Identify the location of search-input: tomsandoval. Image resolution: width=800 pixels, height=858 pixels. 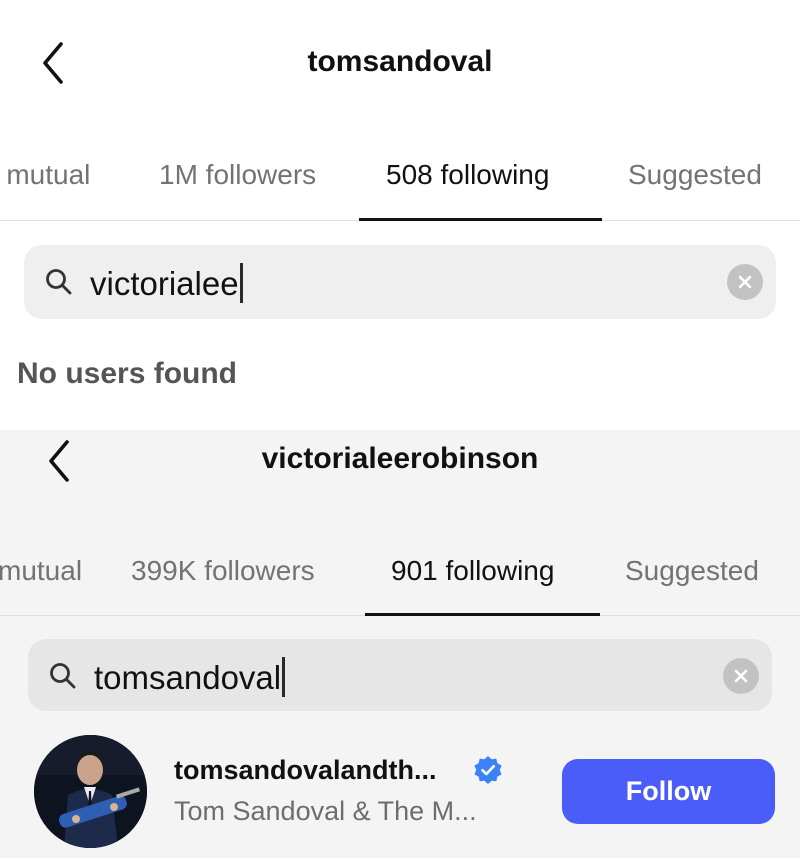
(190, 677).